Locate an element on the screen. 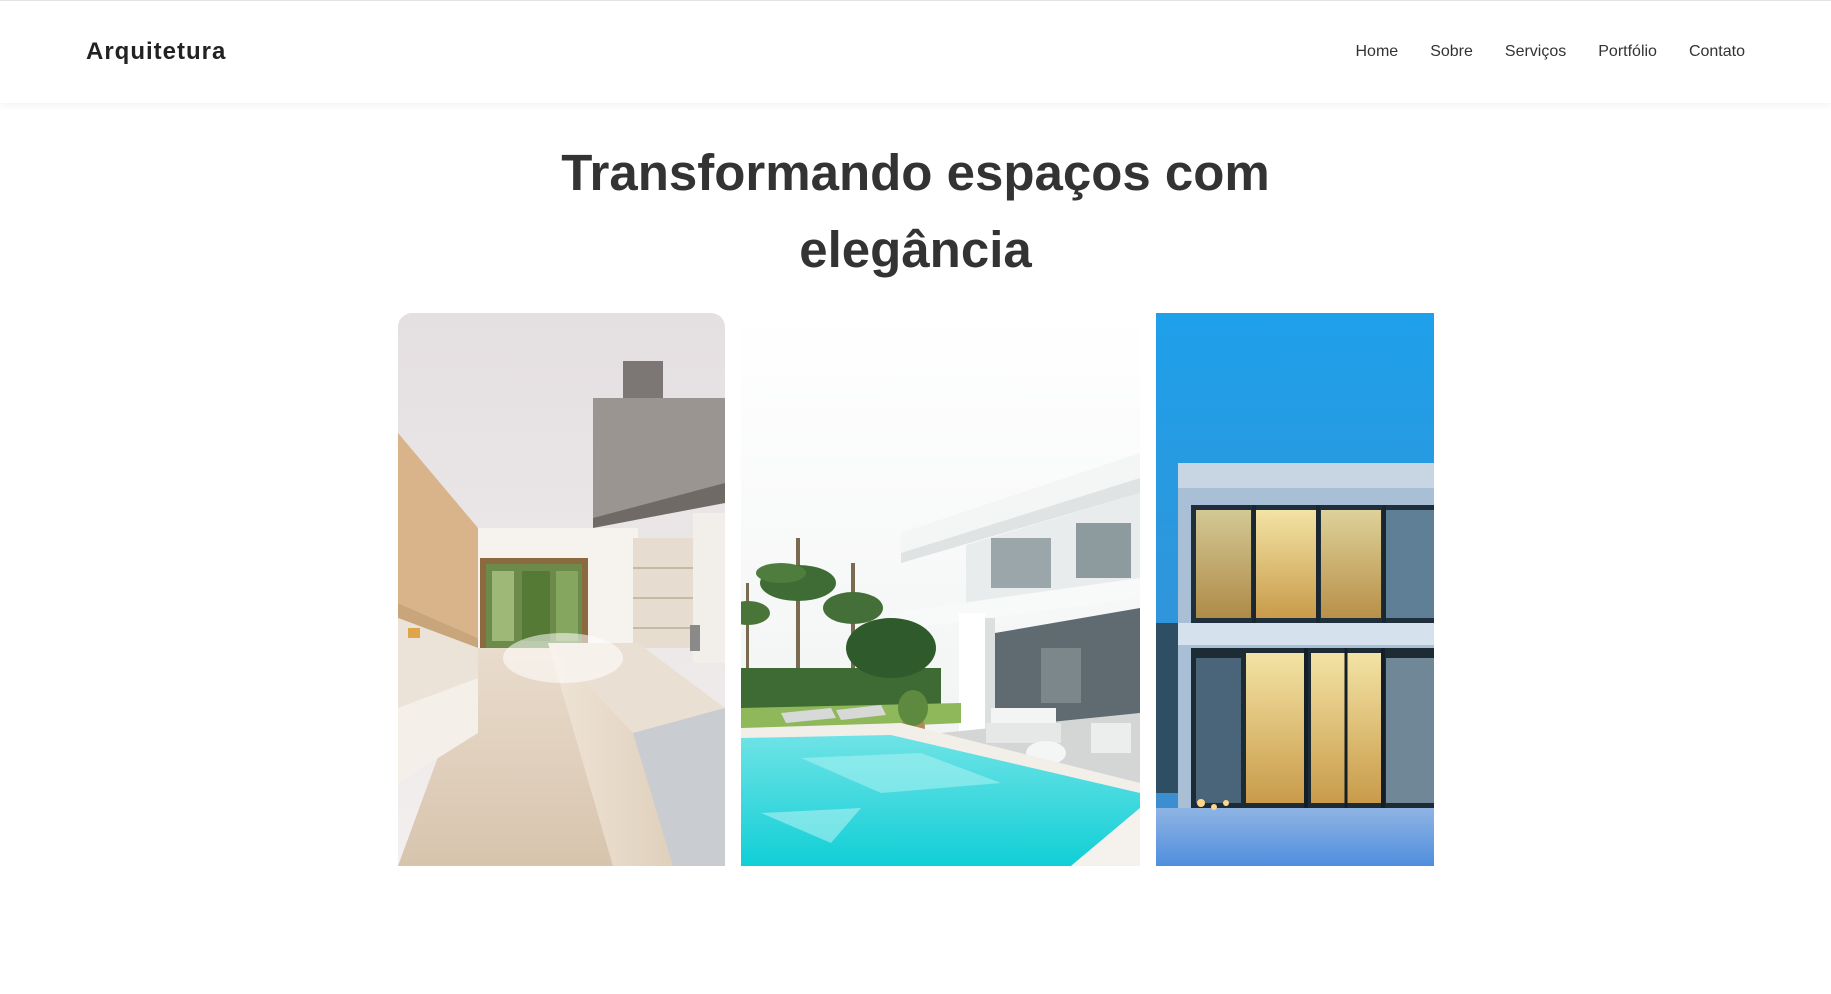 Image resolution: width=1831 pixels, height=994 pixels. nav-link-contato: Contato is located at coordinates (1717, 52).